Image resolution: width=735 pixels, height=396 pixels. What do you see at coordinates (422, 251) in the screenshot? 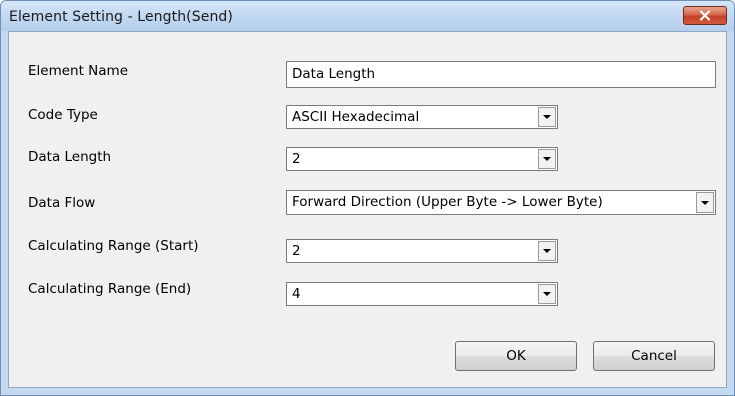
I see `range-start-select: 2` at bounding box center [422, 251].